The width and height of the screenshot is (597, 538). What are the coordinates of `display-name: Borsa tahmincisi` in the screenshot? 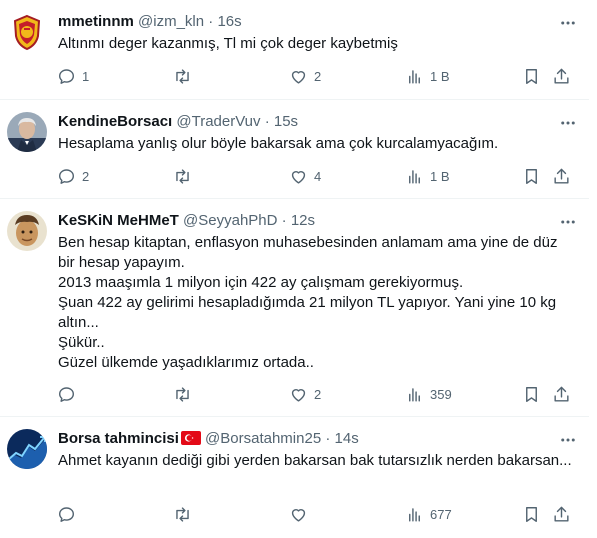 It's located at (118, 438).